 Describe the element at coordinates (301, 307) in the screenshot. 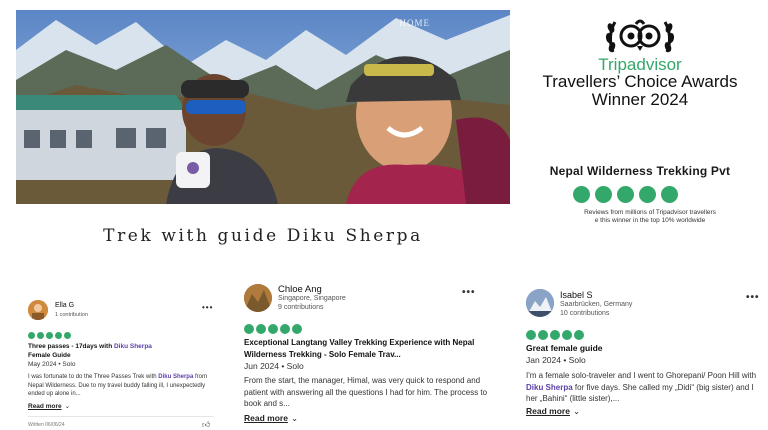

I see `reviewer-contributions: 9 contributions` at that location.